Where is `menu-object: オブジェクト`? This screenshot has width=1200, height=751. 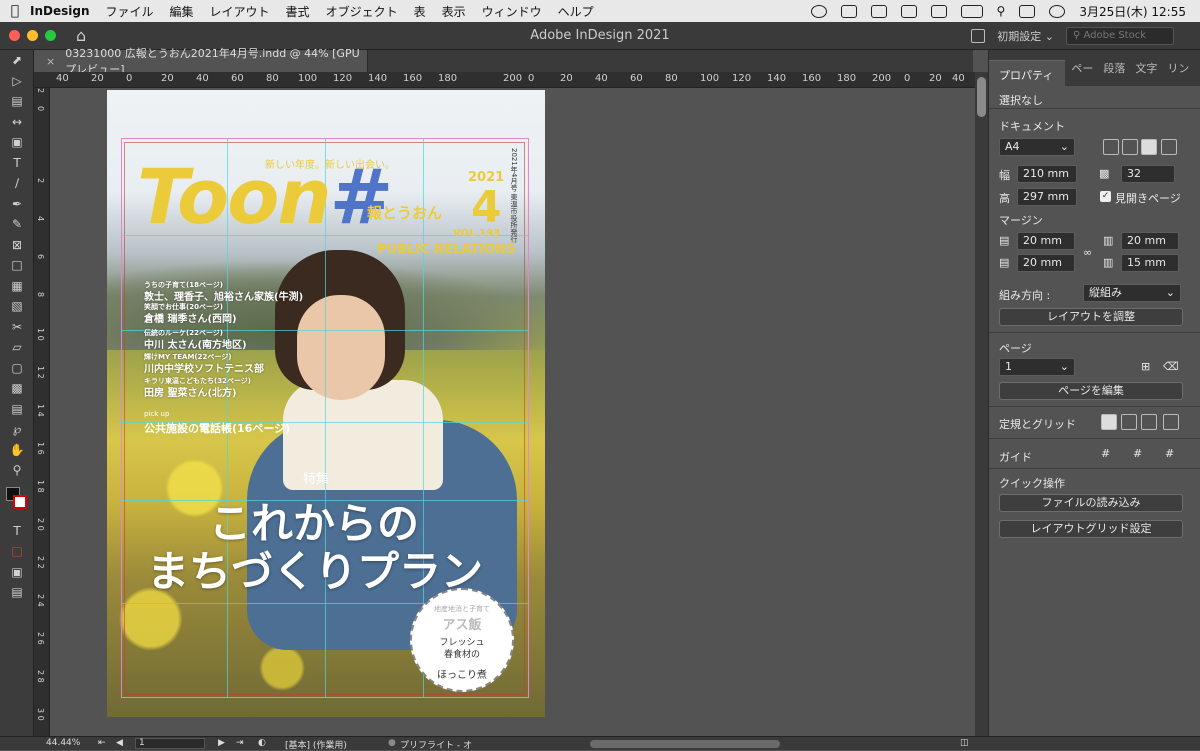 menu-object: オブジェクト is located at coordinates (362, 11).